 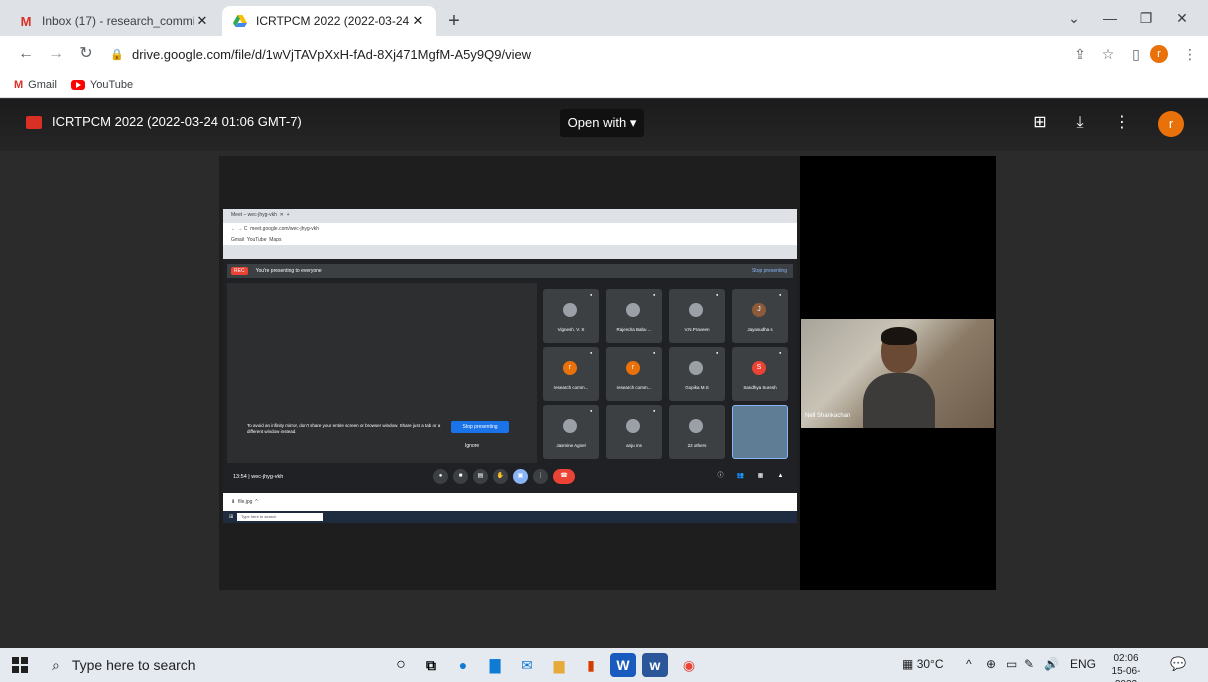 I want to click on meeting-time-code: 13:54 | wec-jhyg-vkh, so click(x=258, y=477).